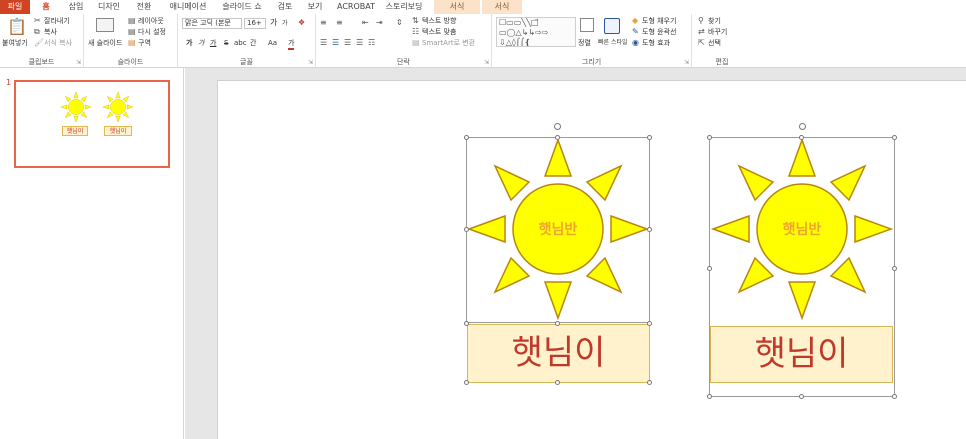 The height and width of the screenshot is (439, 966). What do you see at coordinates (15, 7) in the screenshot?
I see `tab-file: 파일` at bounding box center [15, 7].